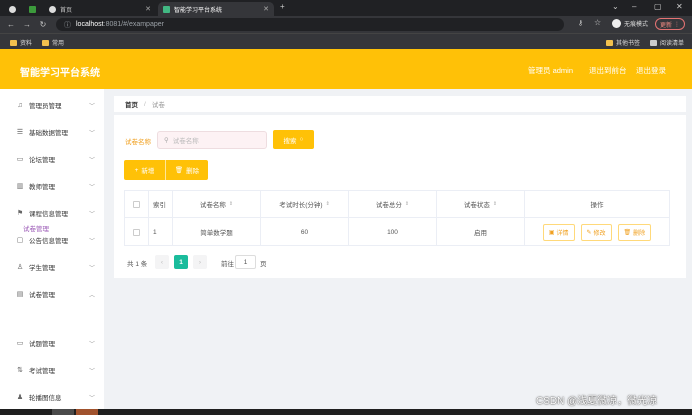  Describe the element at coordinates (551, 70) in the screenshot. I see `user-label: 管理员 admin` at that location.